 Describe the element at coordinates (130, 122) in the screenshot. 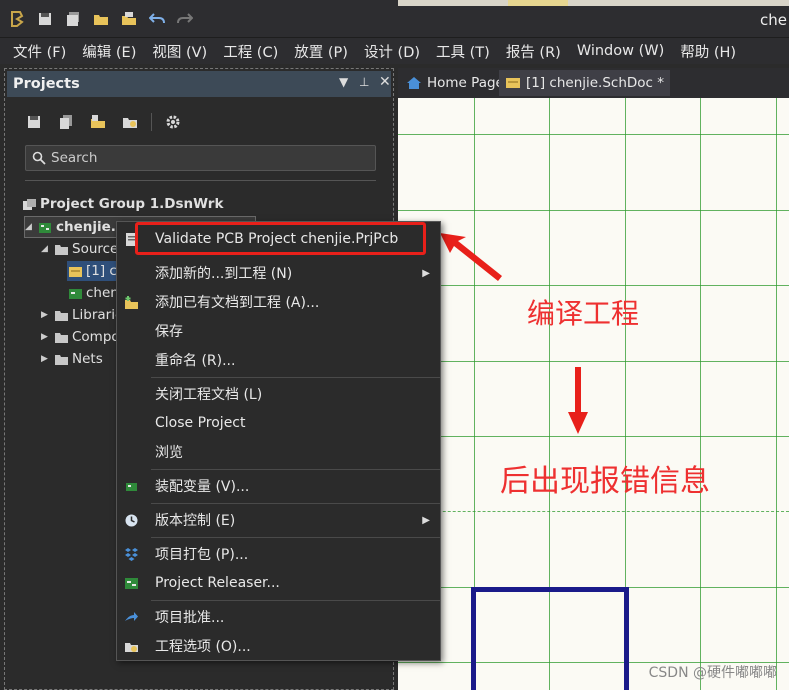

I see `project-folder-icon` at that location.